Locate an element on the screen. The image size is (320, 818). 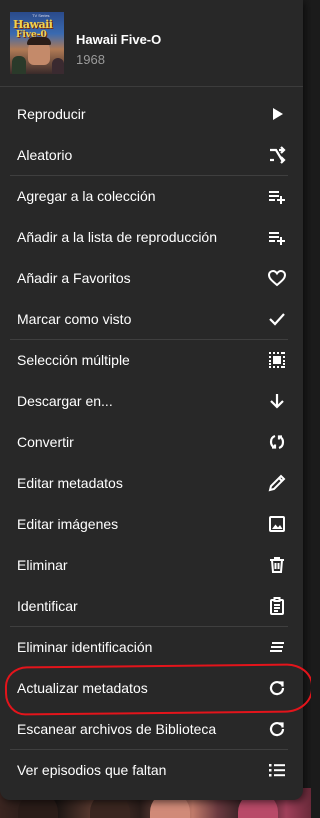
heart-icon is located at coordinates (277, 278).